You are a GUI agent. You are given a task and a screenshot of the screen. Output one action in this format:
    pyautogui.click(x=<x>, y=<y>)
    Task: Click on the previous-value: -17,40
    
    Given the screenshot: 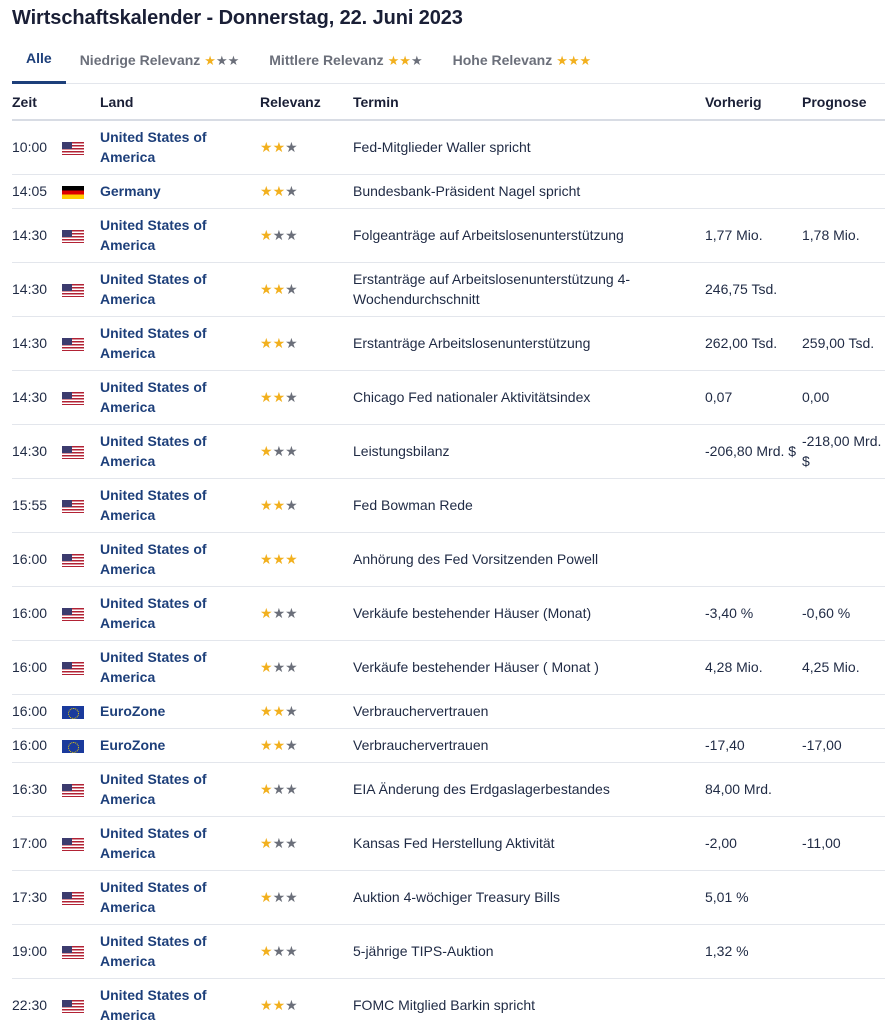 What is the action you would take?
    pyautogui.click(x=753, y=745)
    